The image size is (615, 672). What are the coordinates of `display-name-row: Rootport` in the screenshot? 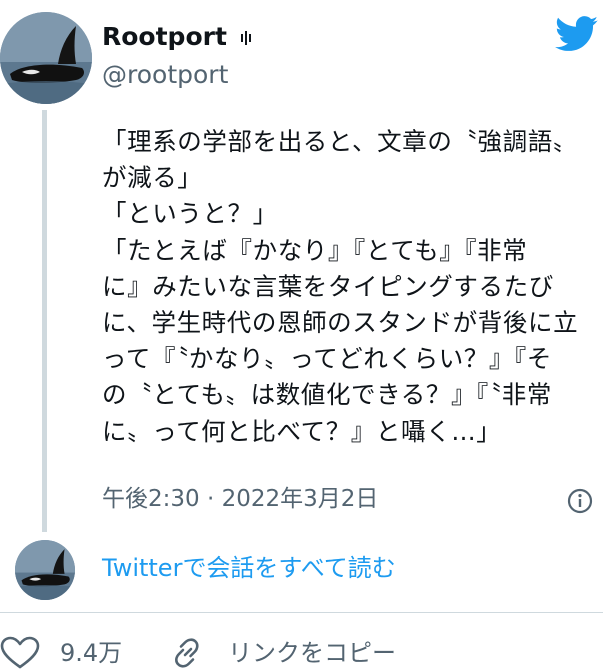 It's located at (177, 37).